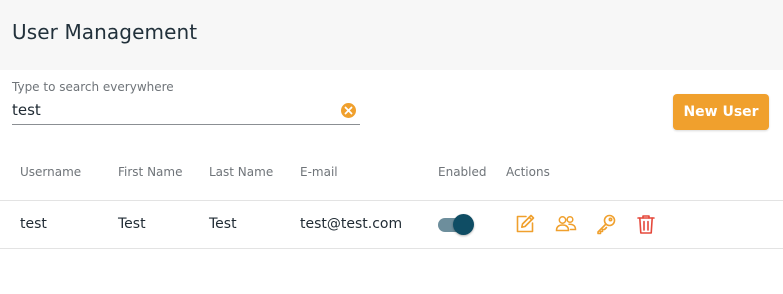 The image size is (783, 294). What do you see at coordinates (462, 172) in the screenshot?
I see `column-header-enabled: Enabled` at bounding box center [462, 172].